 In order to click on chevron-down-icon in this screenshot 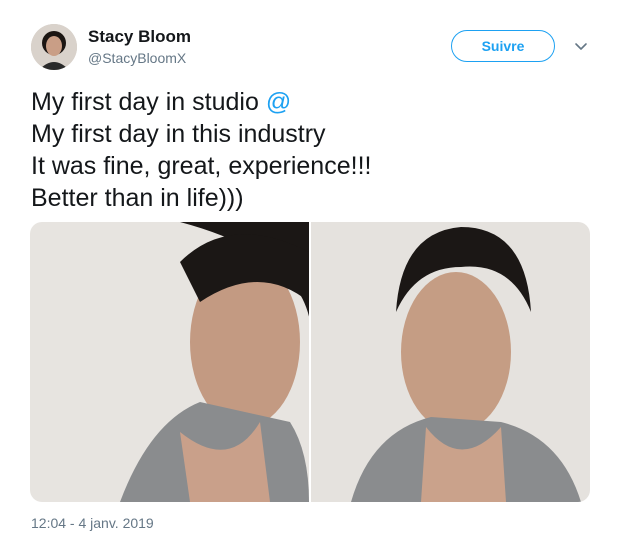, I will do `click(581, 46)`.